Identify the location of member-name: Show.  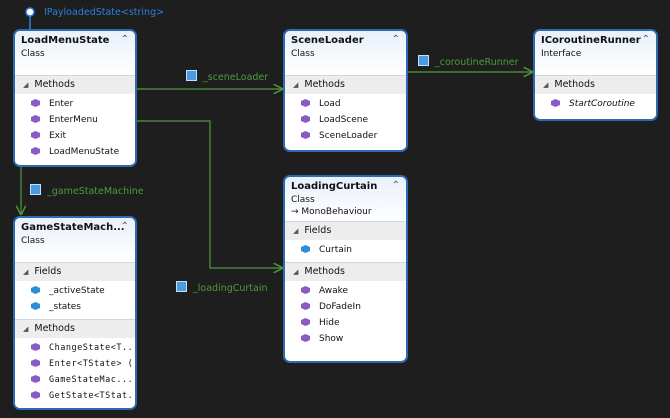
(331, 339).